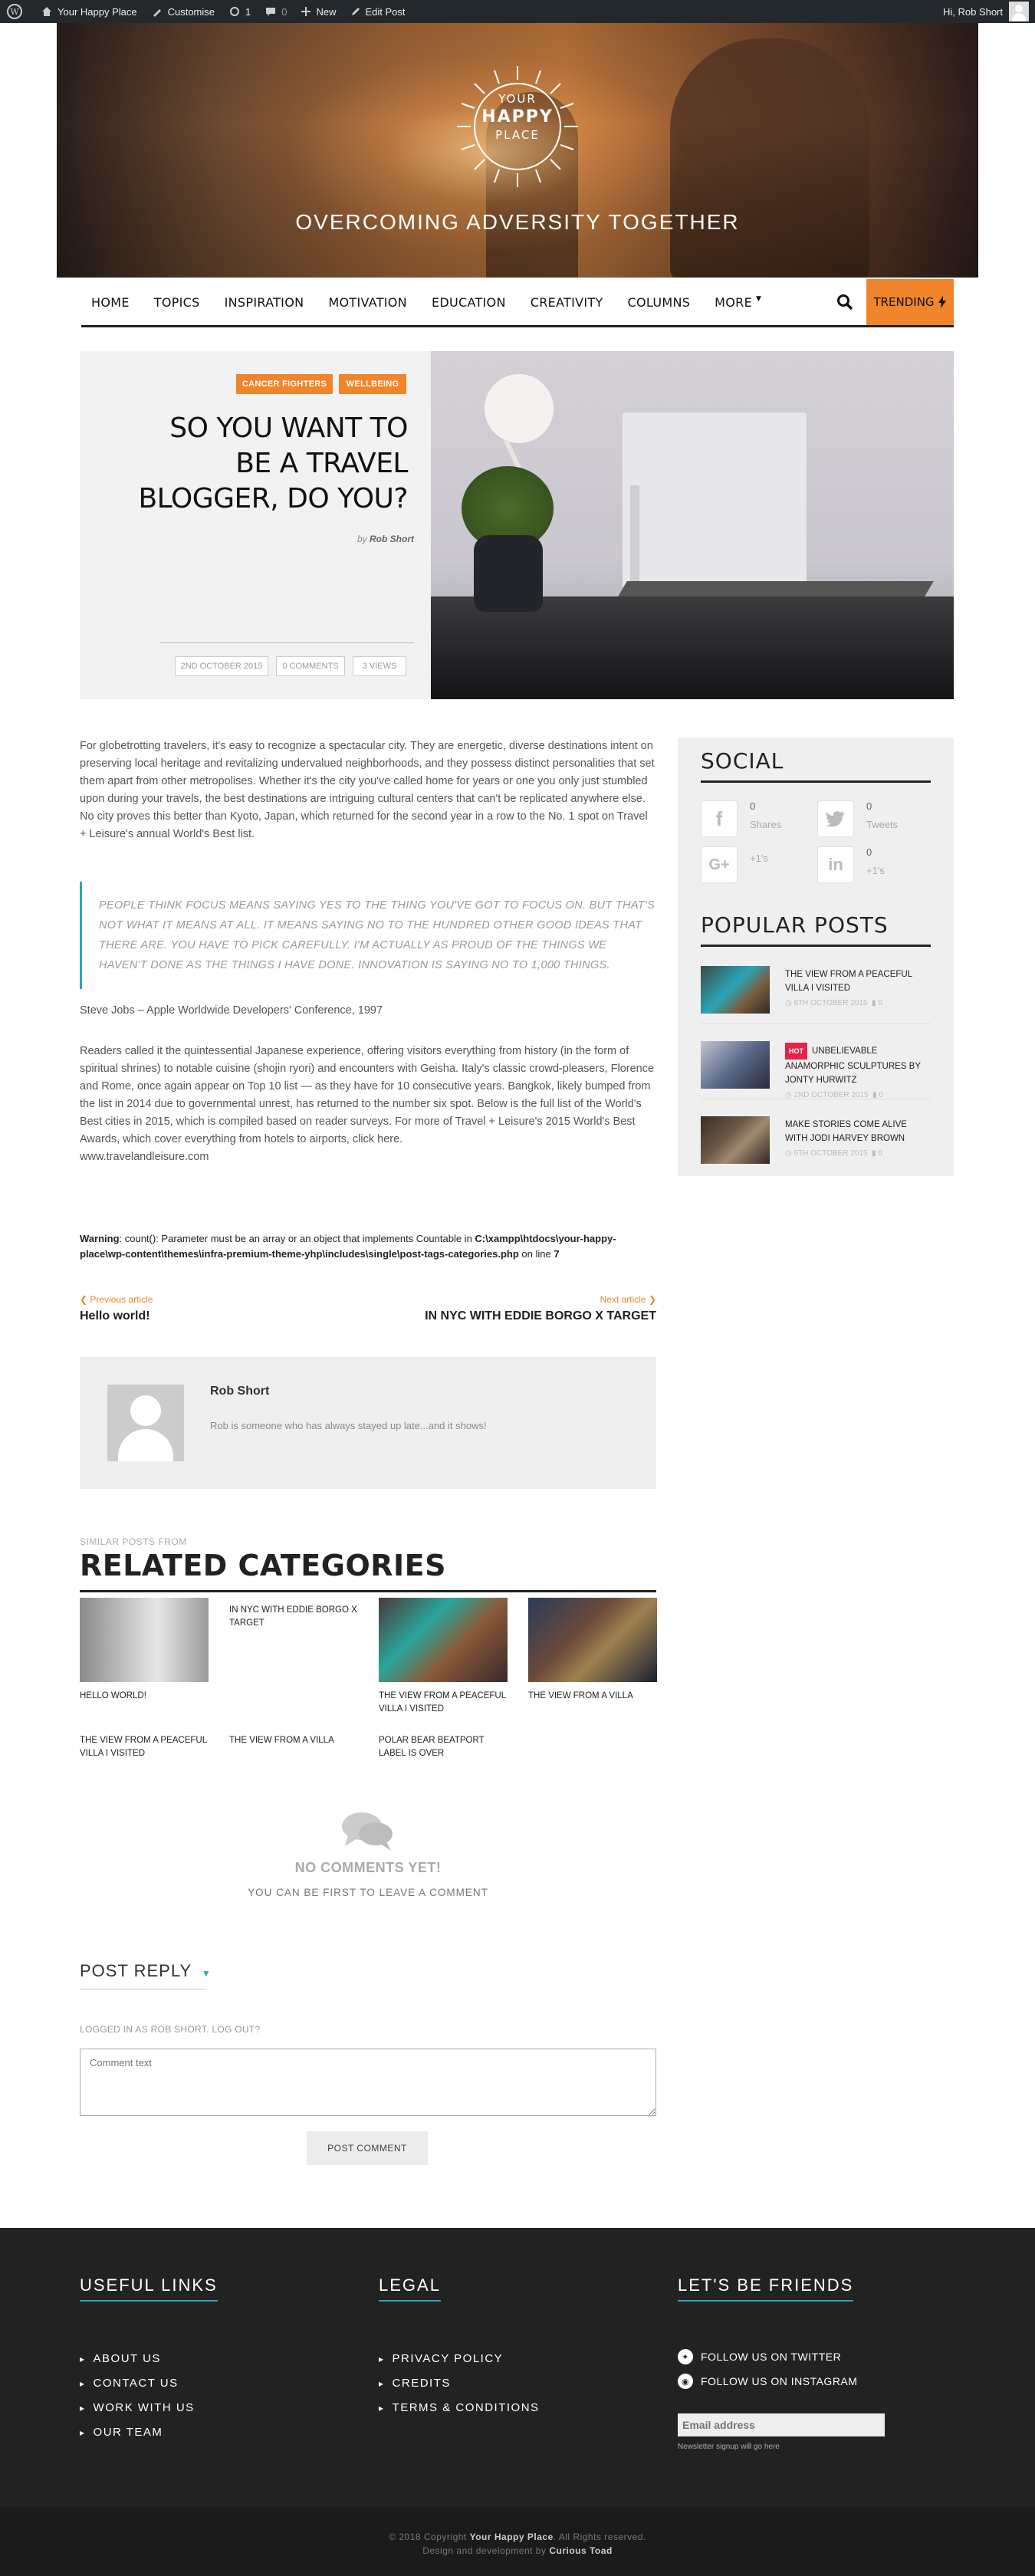  Describe the element at coordinates (110, 303) in the screenshot. I see `nav-item-home: HOME` at that location.